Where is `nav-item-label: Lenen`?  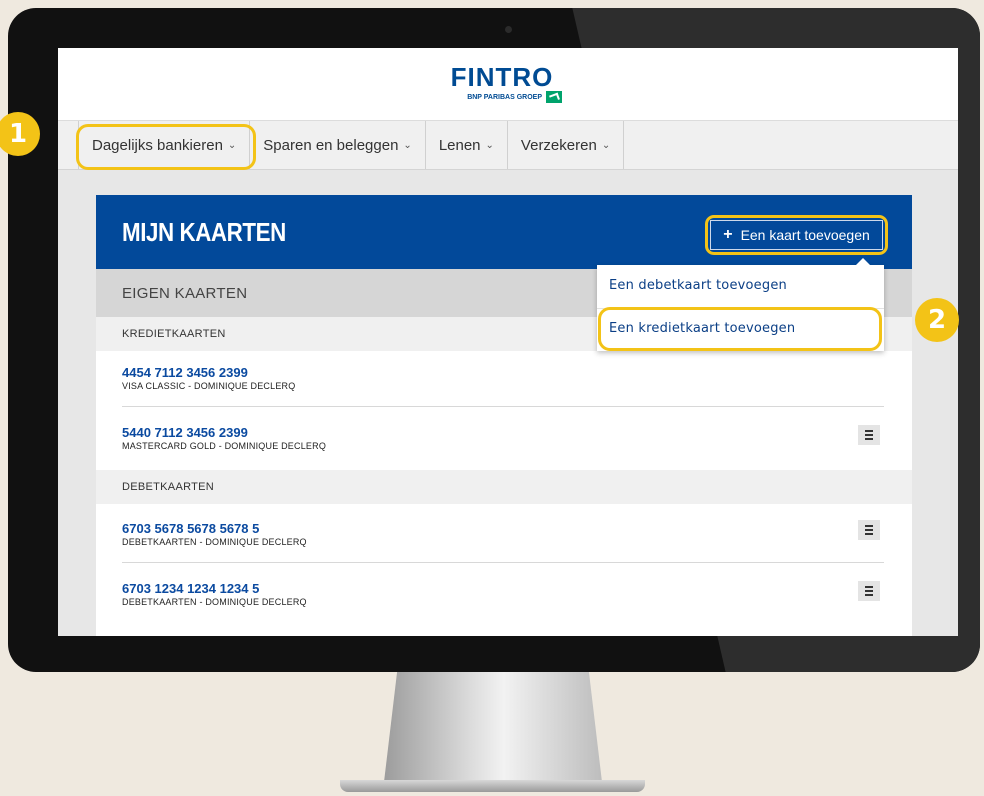 nav-item-label: Lenen is located at coordinates (459, 145).